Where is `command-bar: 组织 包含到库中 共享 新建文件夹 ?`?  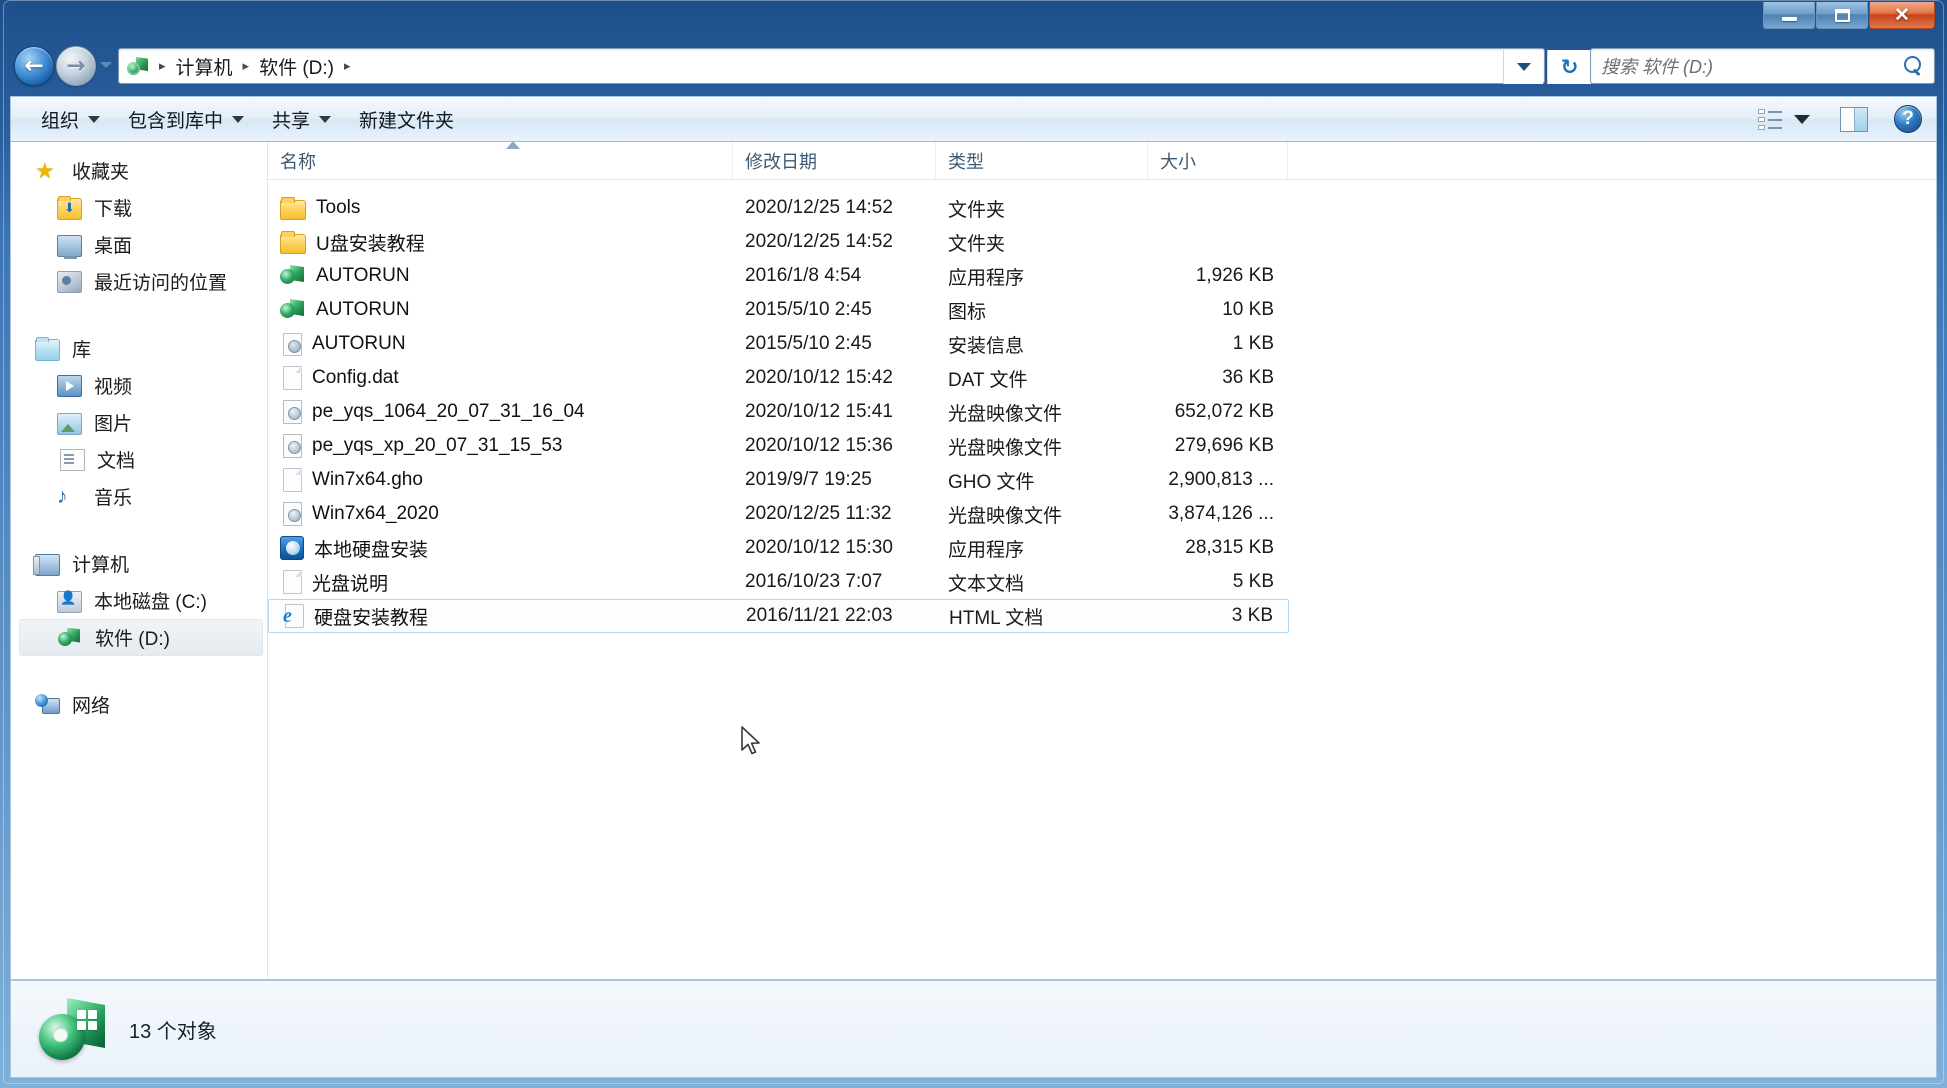
command-bar: 组织 包含到库中 共享 新建文件夹 ? is located at coordinates (973, 119).